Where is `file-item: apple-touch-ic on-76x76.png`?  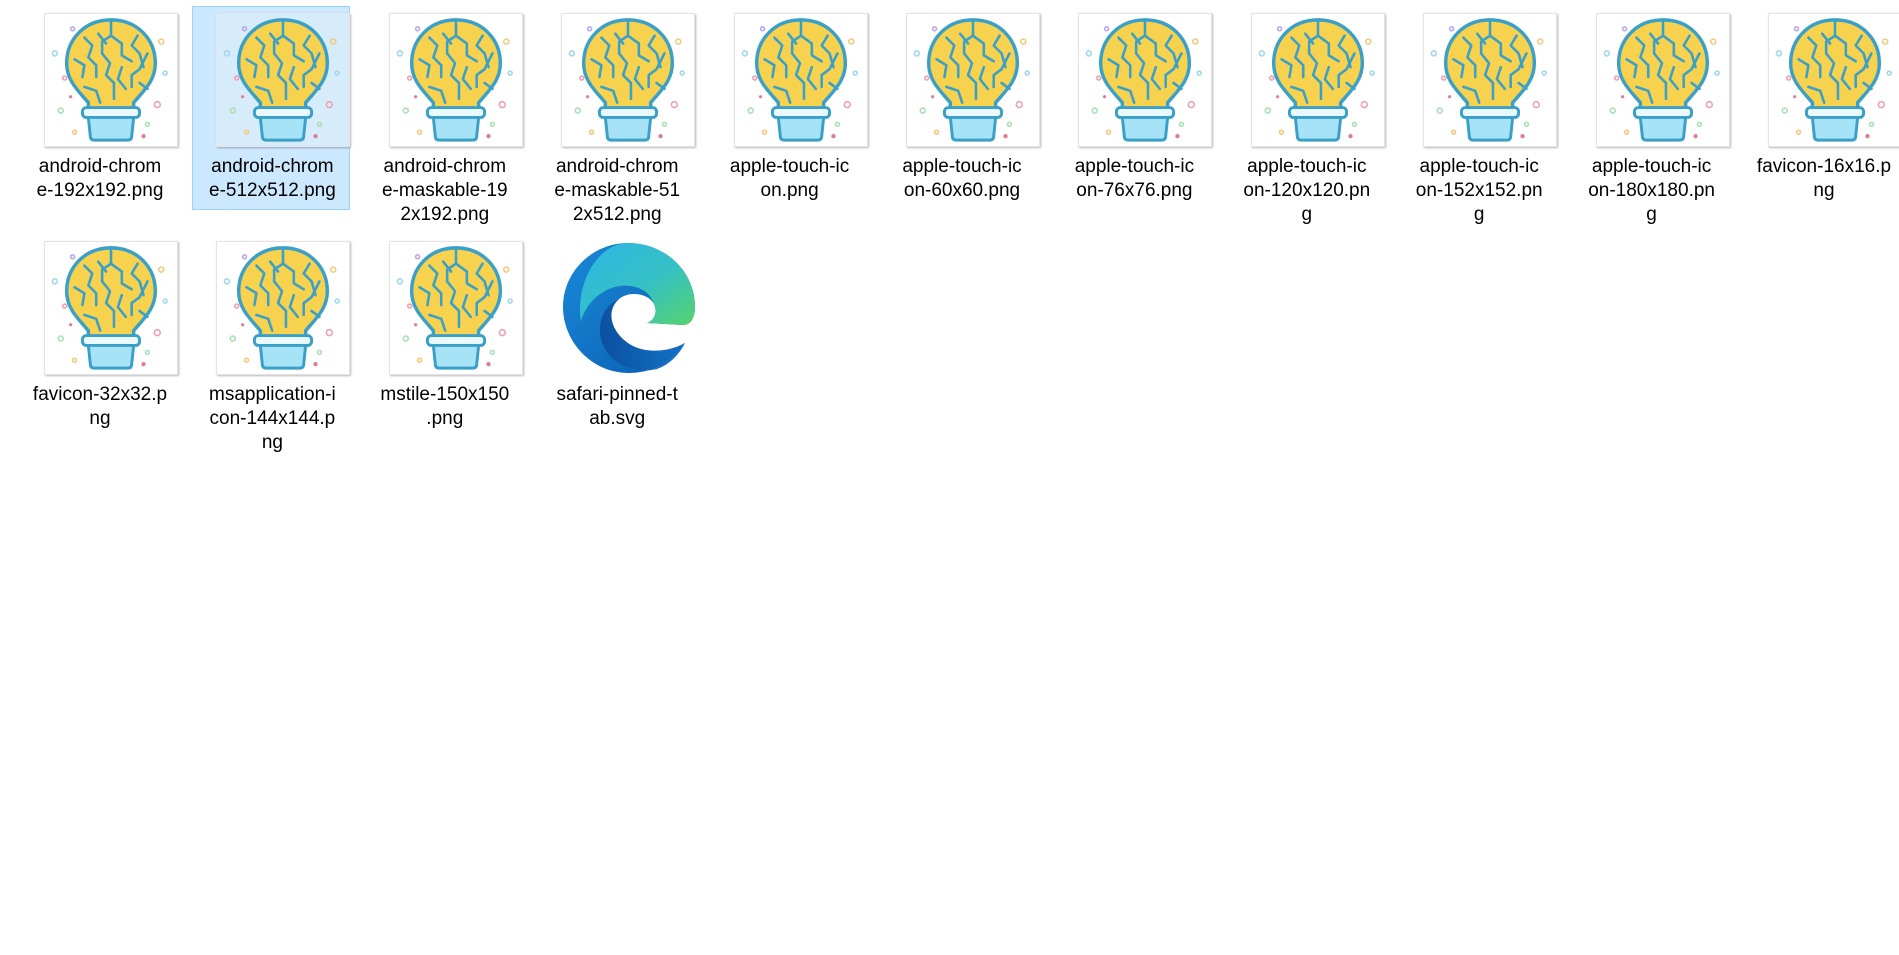
file-item: apple-touch-ic on-76x76.png is located at coordinates (1133, 109).